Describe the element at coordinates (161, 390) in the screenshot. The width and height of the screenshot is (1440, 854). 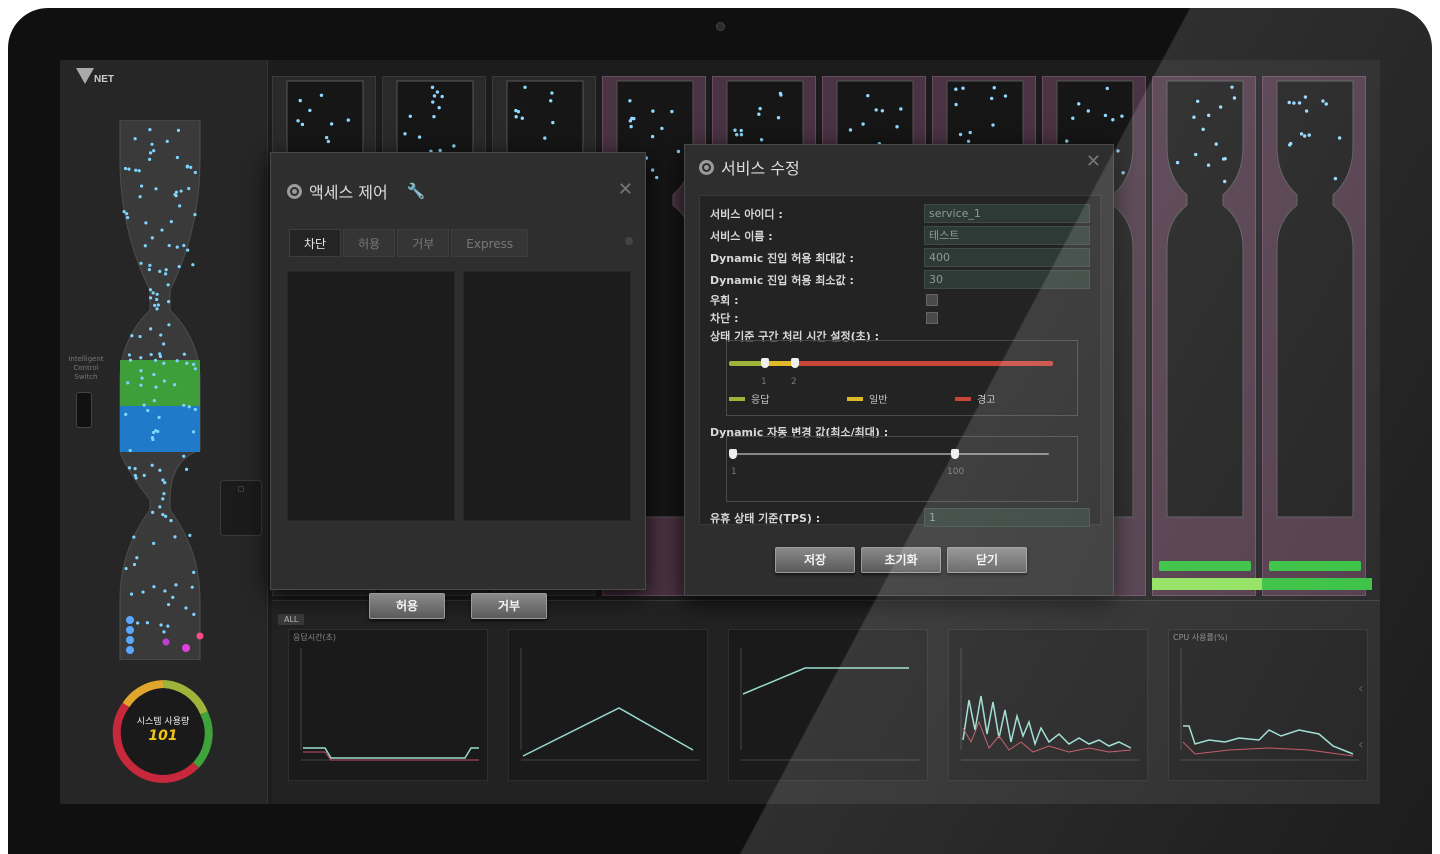
I see `main-hourglass` at that location.